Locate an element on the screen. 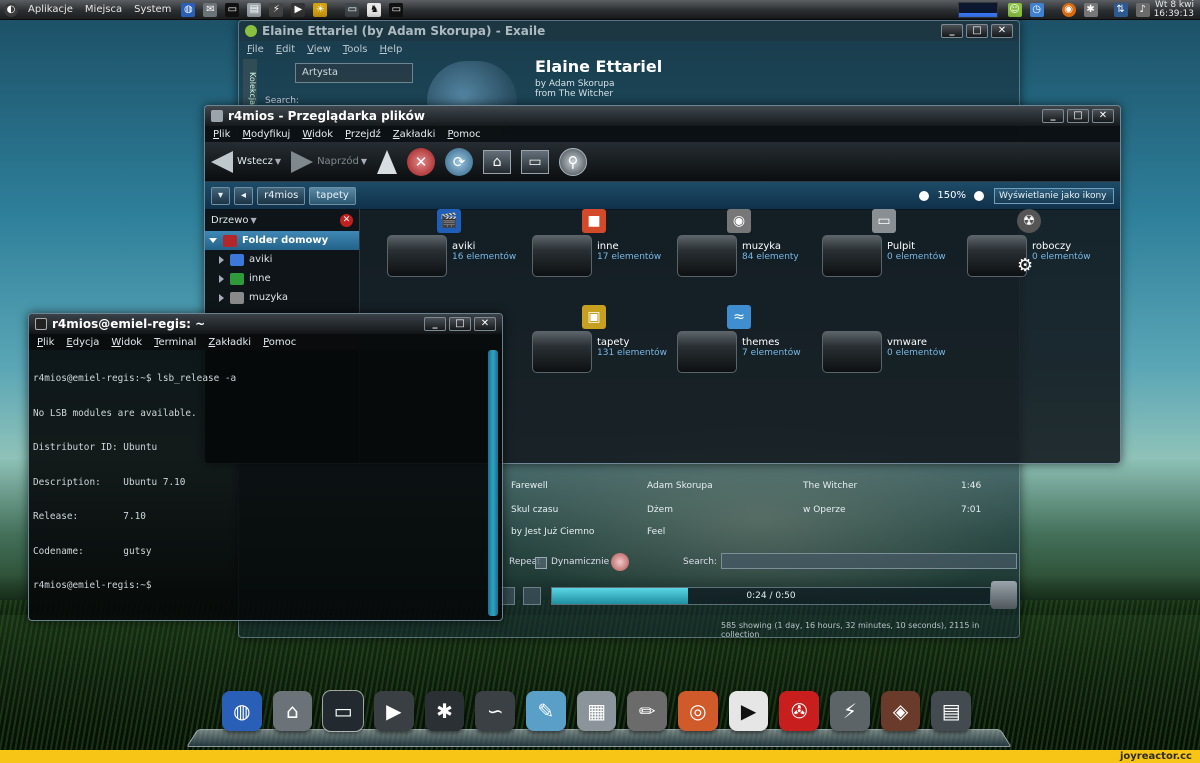 The height and width of the screenshot is (763, 1200). image-viewer-icon: ▦ is located at coordinates (596, 711).